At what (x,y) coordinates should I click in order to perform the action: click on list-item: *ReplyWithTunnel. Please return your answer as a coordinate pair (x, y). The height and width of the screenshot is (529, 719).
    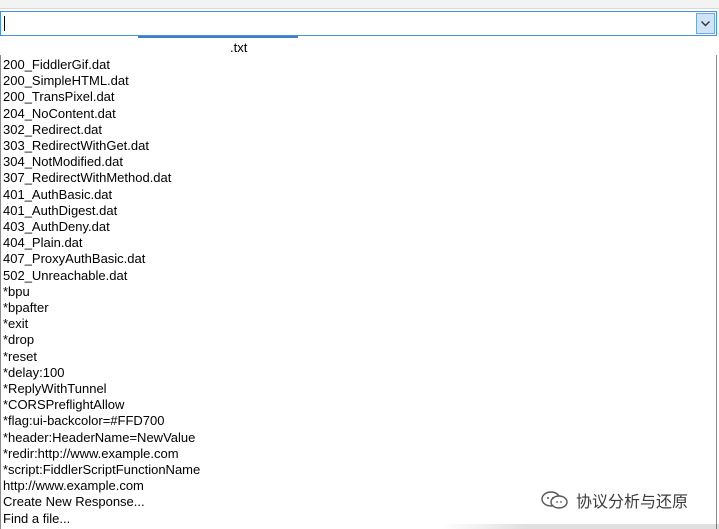
    Looking at the image, I should click on (55, 389).